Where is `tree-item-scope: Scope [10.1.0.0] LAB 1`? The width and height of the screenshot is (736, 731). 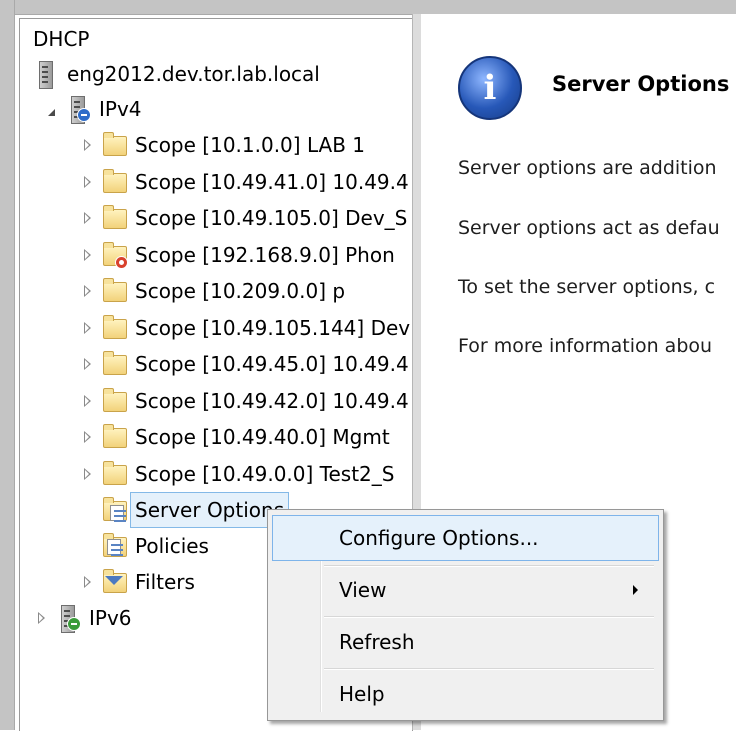 tree-item-scope: Scope [10.1.0.0] LAB 1 is located at coordinates (222, 145).